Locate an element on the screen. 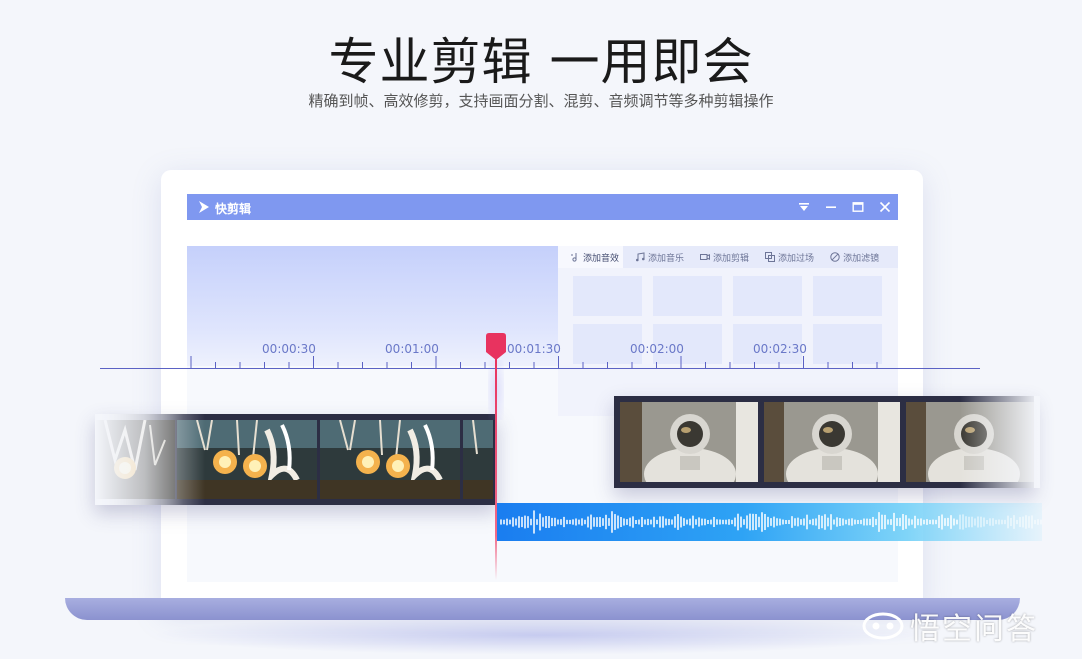 The image size is (1082, 659). tick-label: 00:01:00 is located at coordinates (412, 349).